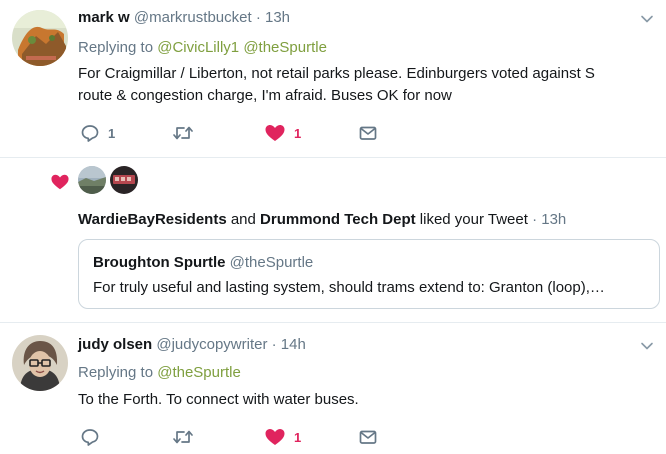 Image resolution: width=666 pixels, height=454 pixels. Describe the element at coordinates (152, 219) in the screenshot. I see `liker-name: WardieBayResidents` at that location.